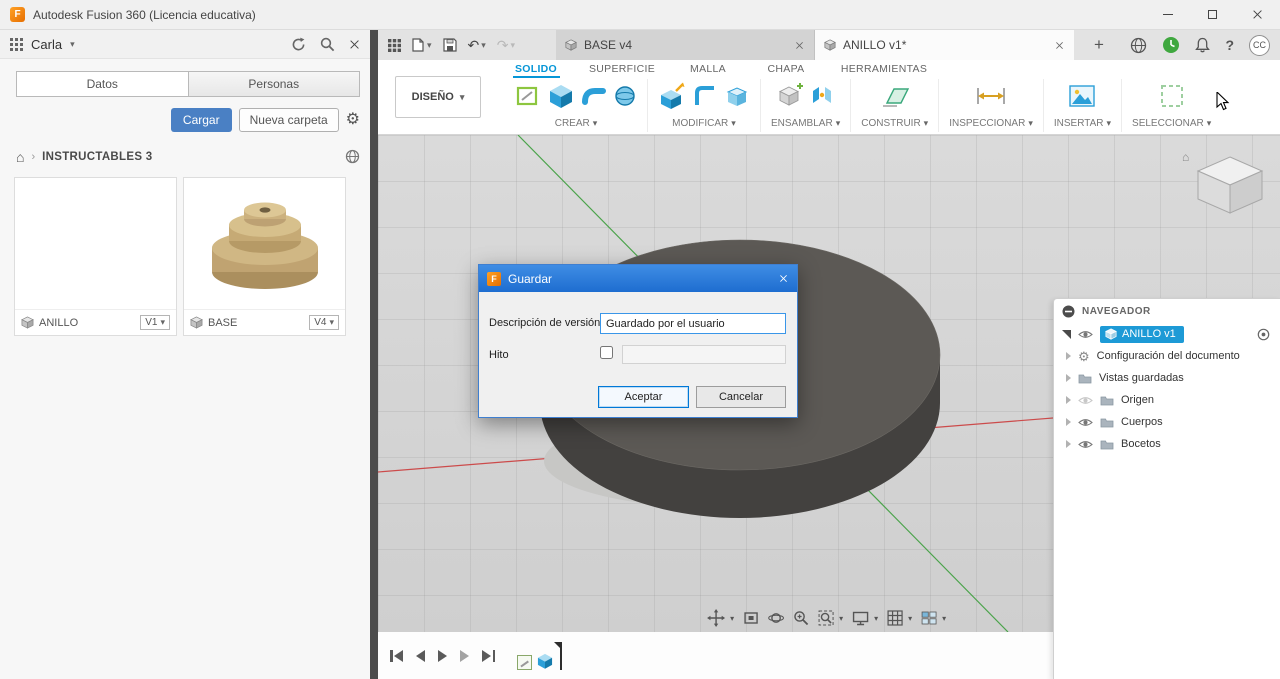 This screenshot has width=1280, height=679. What do you see at coordinates (704, 123) in the screenshot?
I see `group-dropdown-modificar: MODIFICAR ▾` at bounding box center [704, 123].